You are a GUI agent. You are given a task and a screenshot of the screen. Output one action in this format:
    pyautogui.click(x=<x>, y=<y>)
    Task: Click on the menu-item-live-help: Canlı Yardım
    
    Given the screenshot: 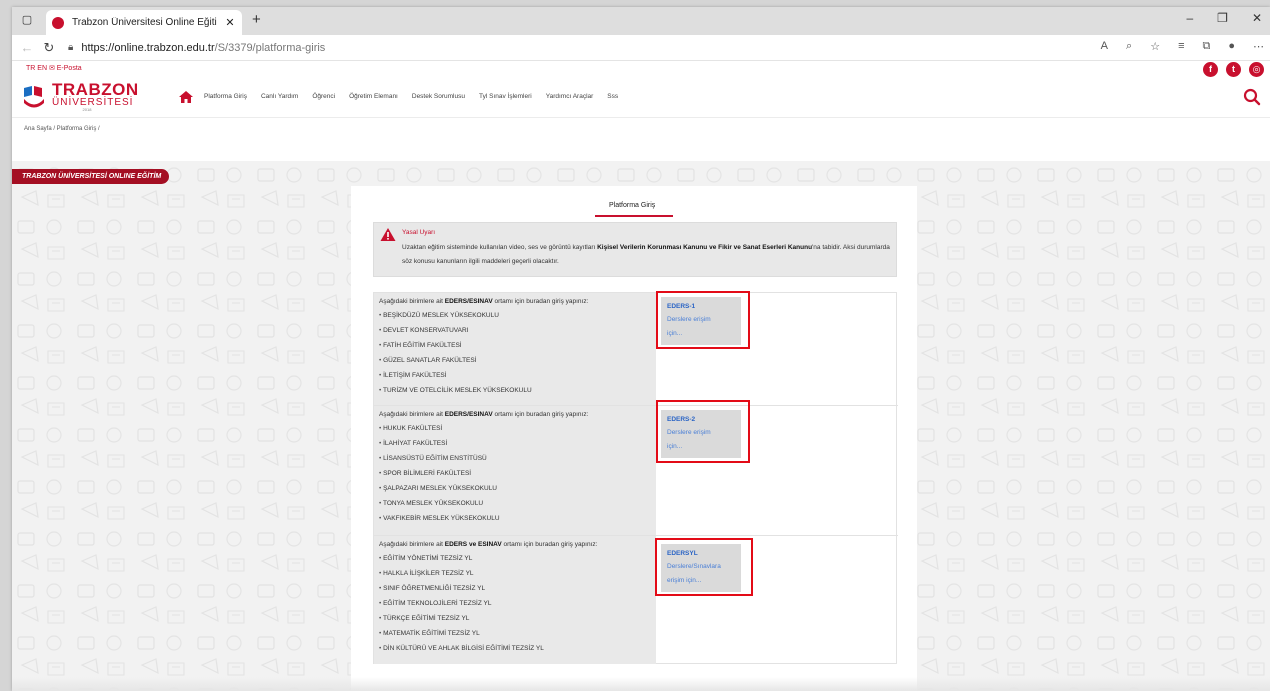 What is the action you would take?
    pyautogui.click(x=279, y=96)
    